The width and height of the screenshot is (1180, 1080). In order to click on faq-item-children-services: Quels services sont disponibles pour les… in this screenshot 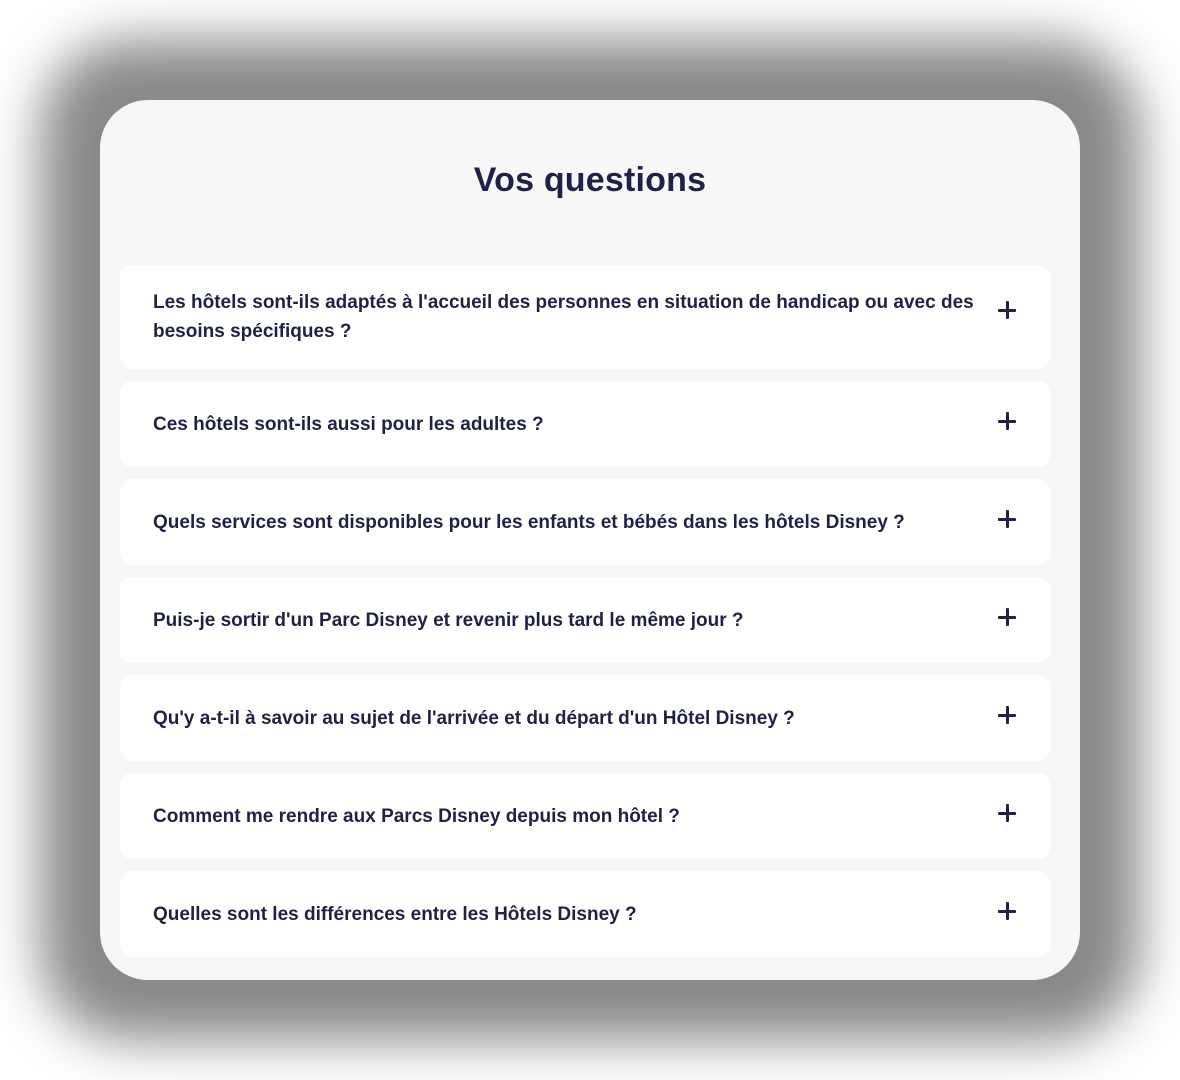, I will do `click(585, 522)`.